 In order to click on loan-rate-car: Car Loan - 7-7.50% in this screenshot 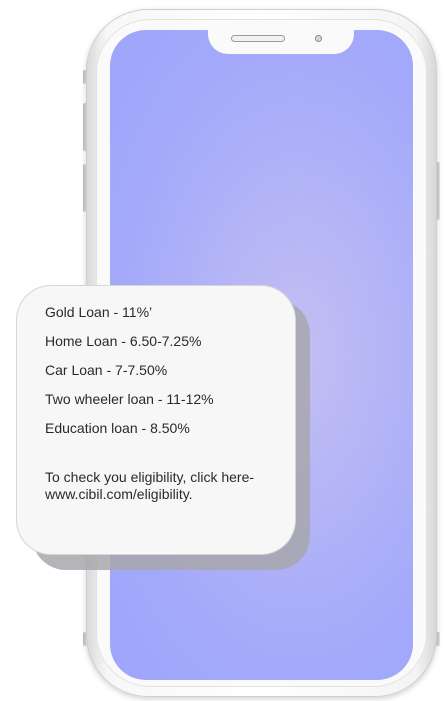, I will do `click(106, 370)`.